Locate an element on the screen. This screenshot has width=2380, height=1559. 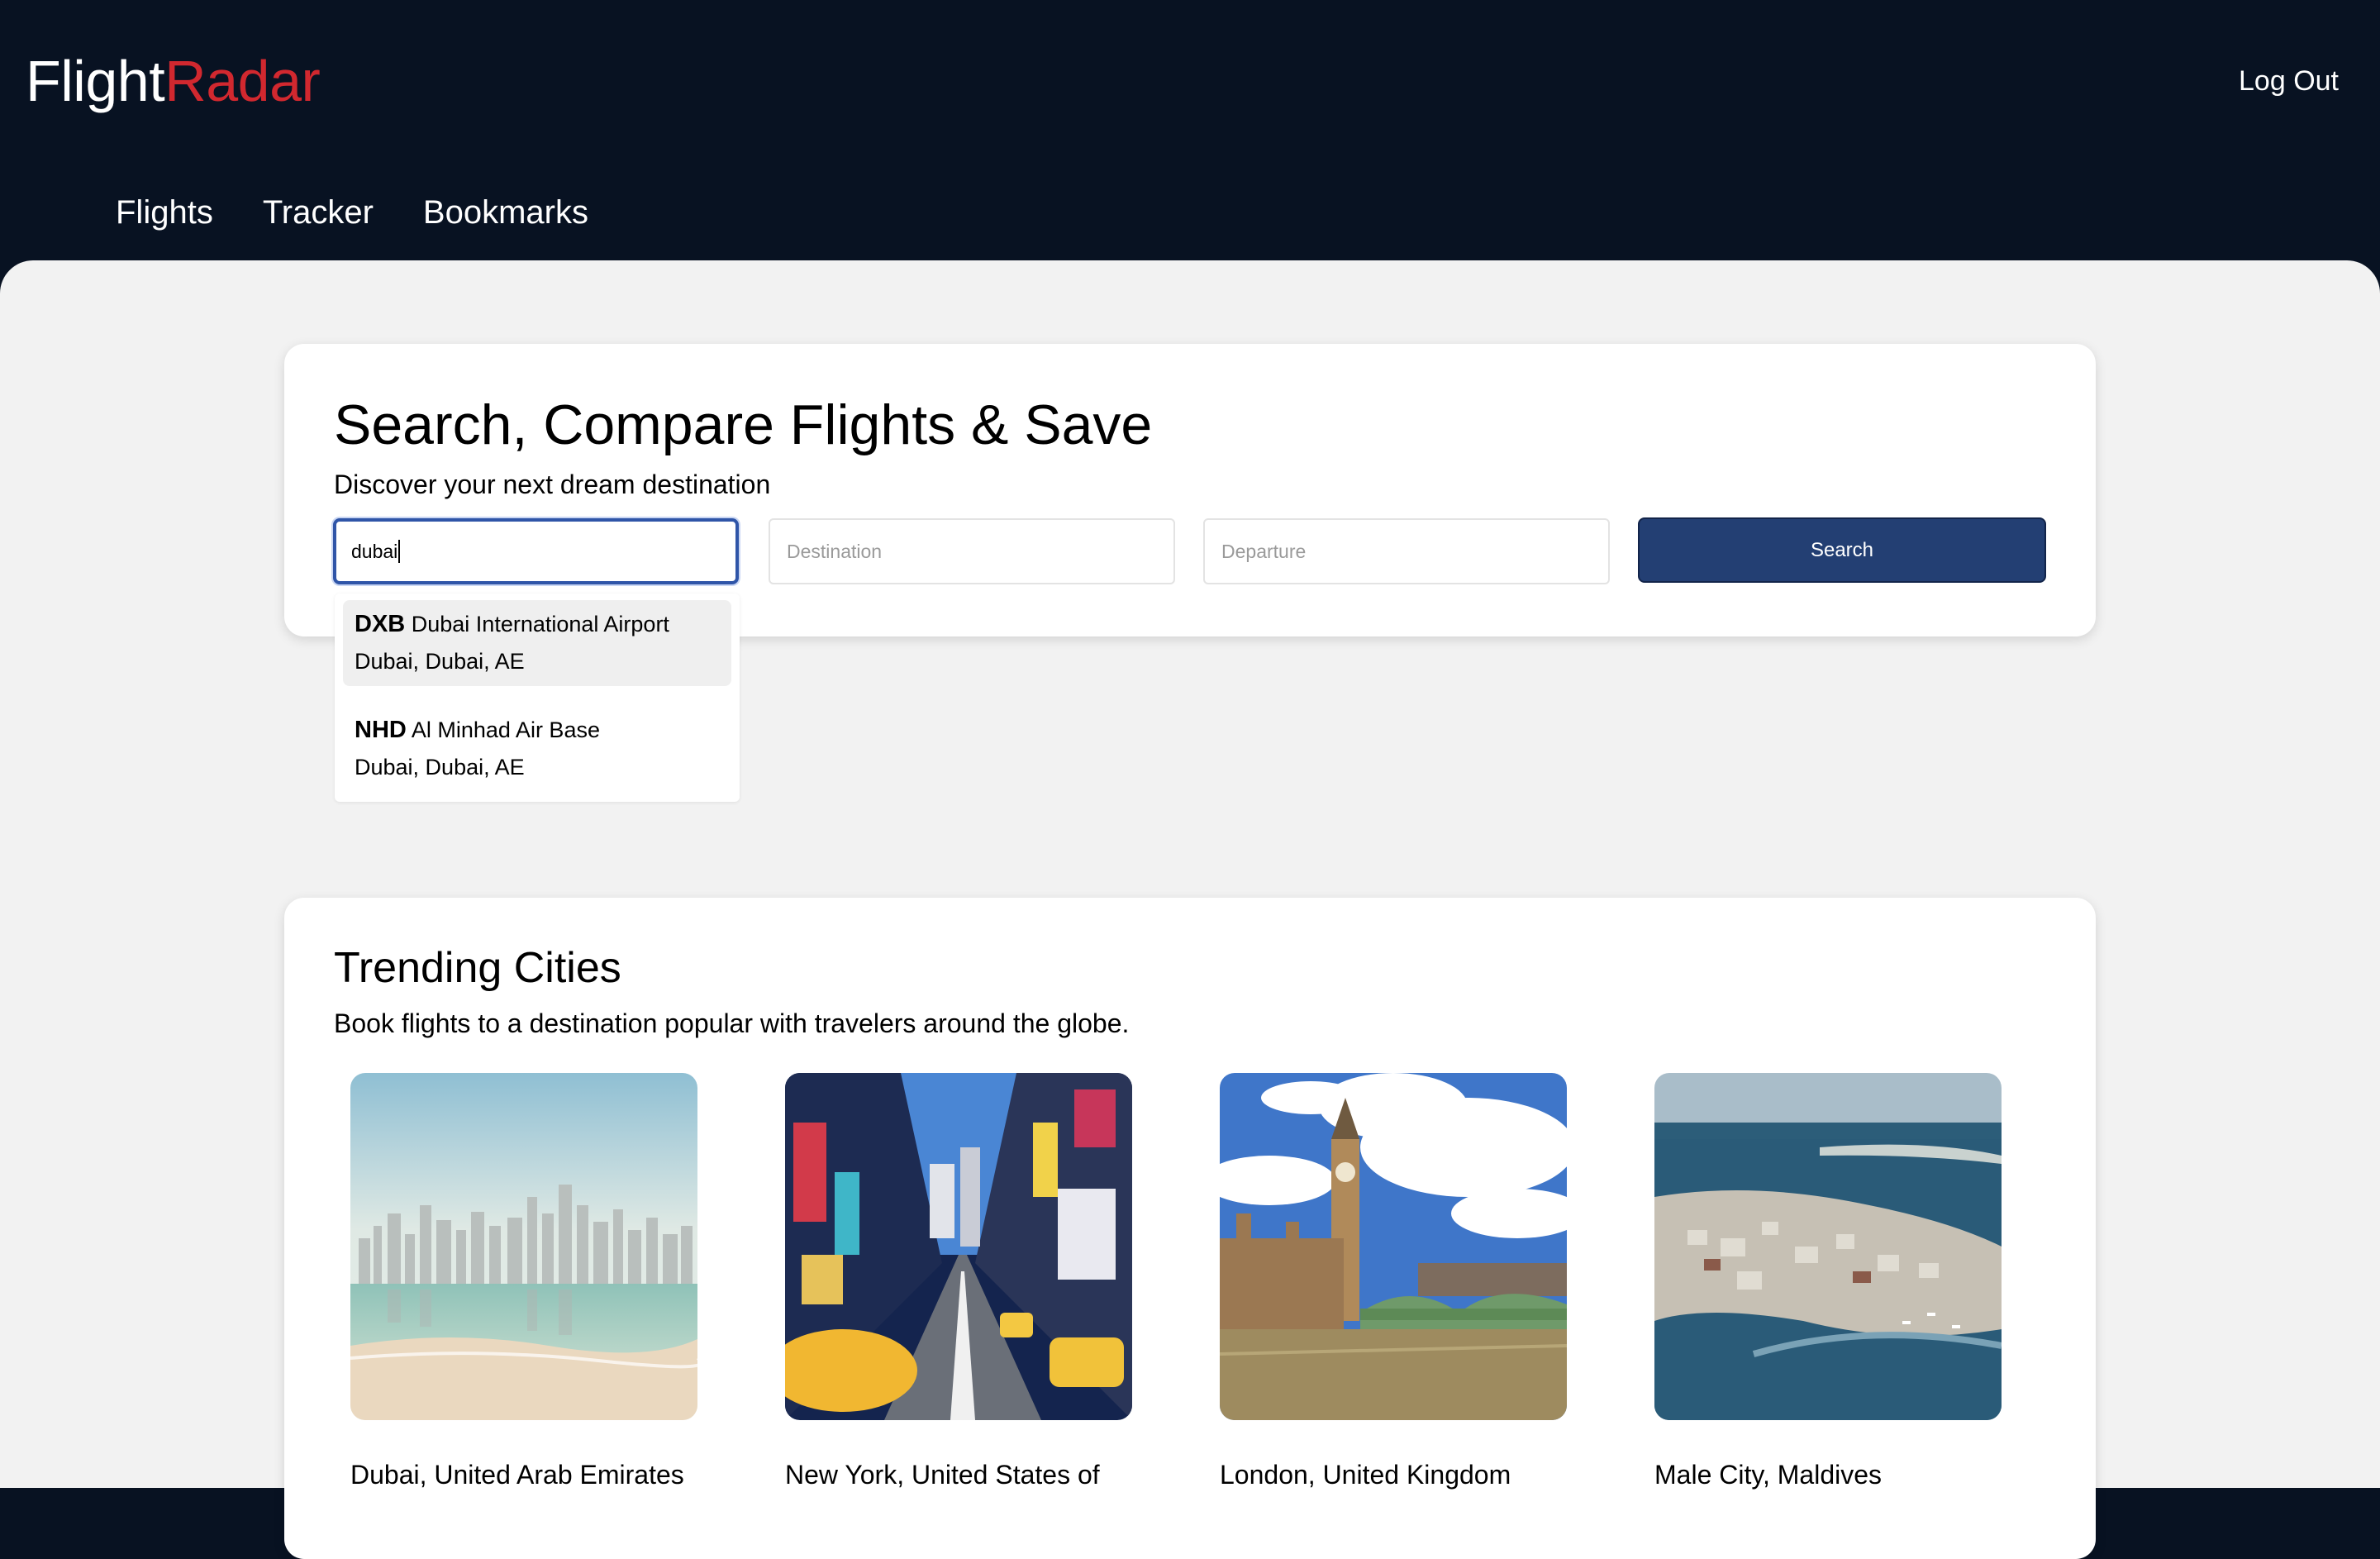
logout-button: Log Out is located at coordinates (2289, 81).